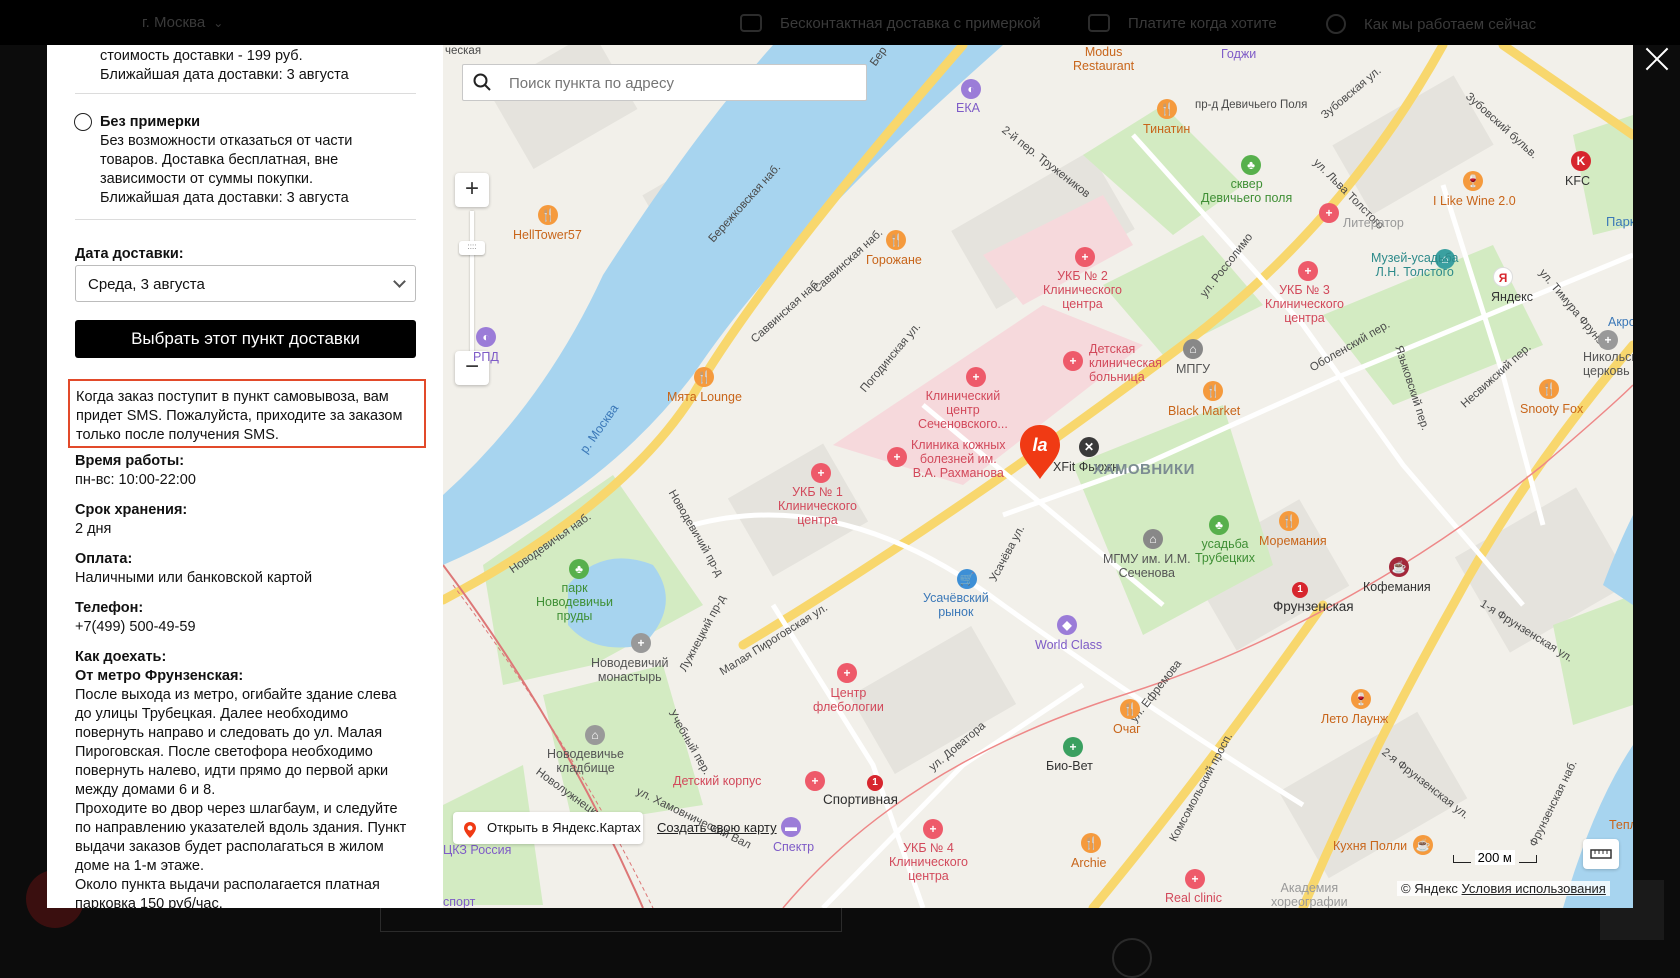 This screenshot has width=1680, height=978. Describe the element at coordinates (1534, 888) in the screenshot. I see `terms-link: Условия использования` at that location.